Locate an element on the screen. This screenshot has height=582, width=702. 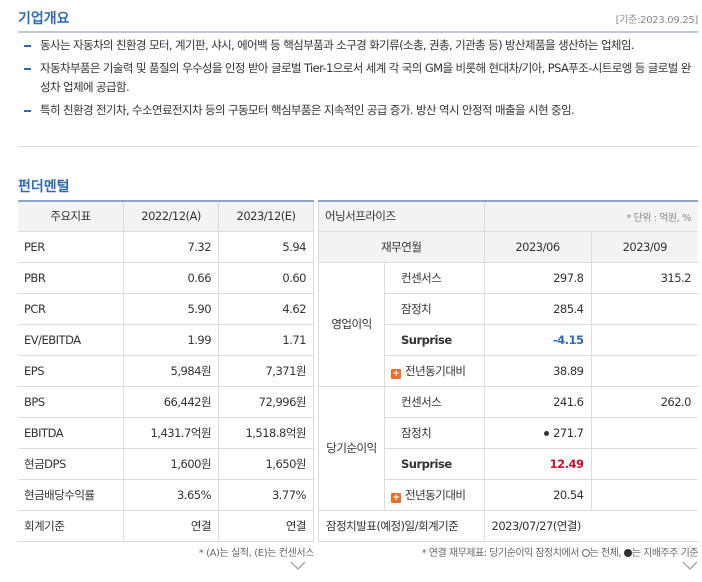
group-operating-profit: 영업이익 is located at coordinates (351, 324).